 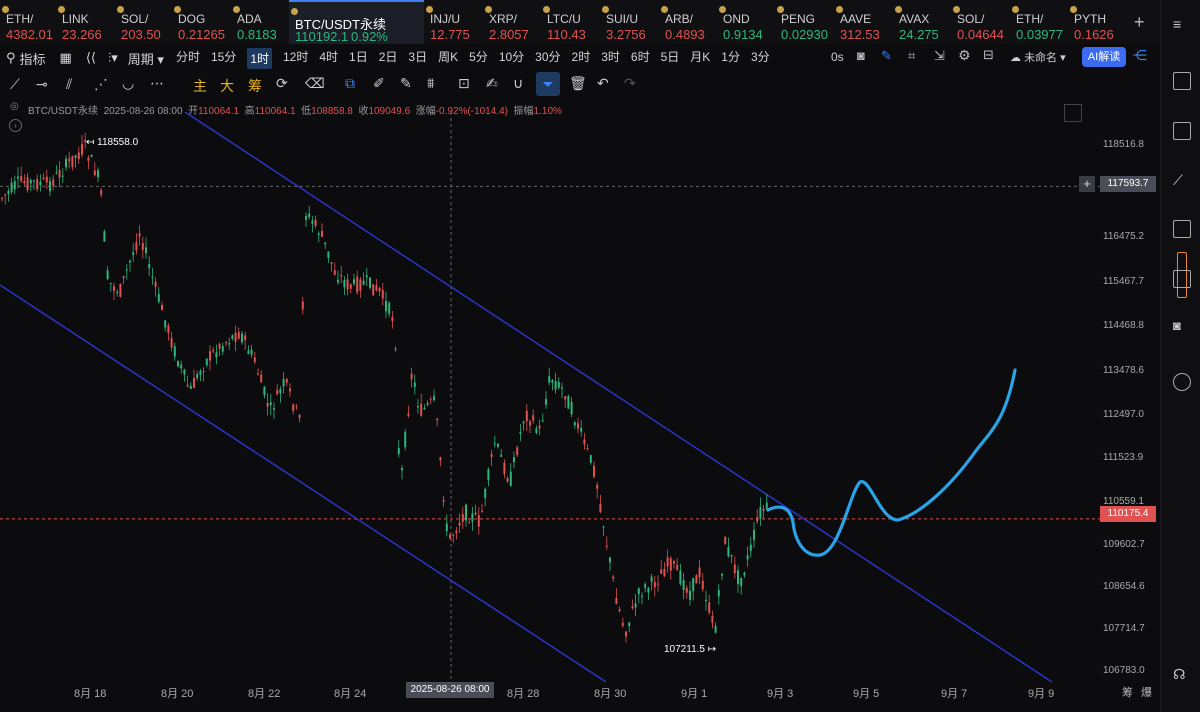 What do you see at coordinates (478, 58) in the screenshot?
I see `timeframe-9: 5分` at bounding box center [478, 58].